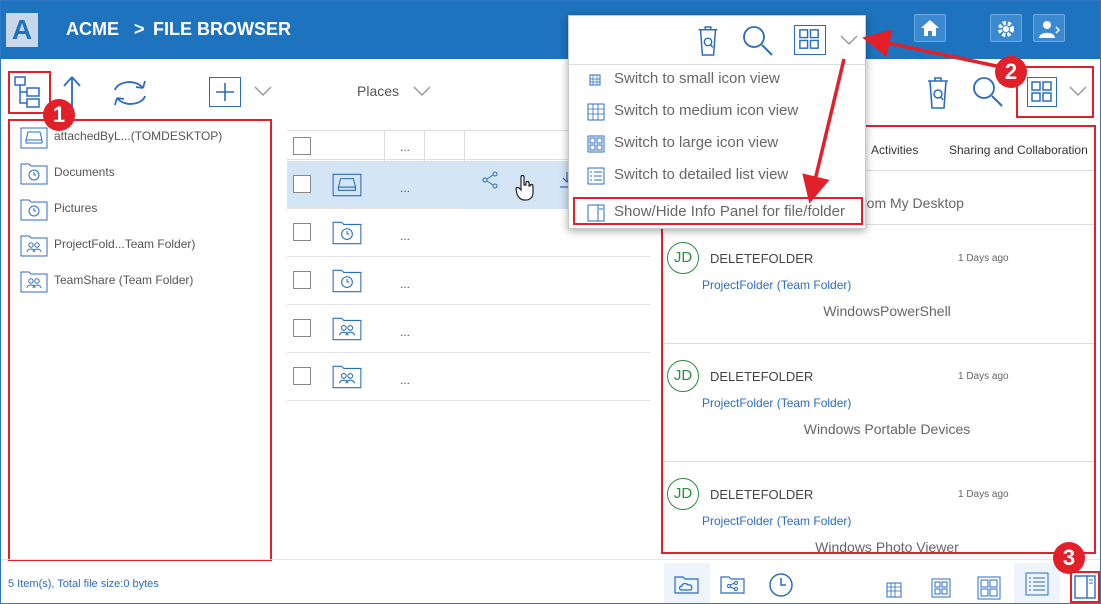 This screenshot has width=1101, height=604. I want to click on tab-activities: Activities, so click(894, 150).